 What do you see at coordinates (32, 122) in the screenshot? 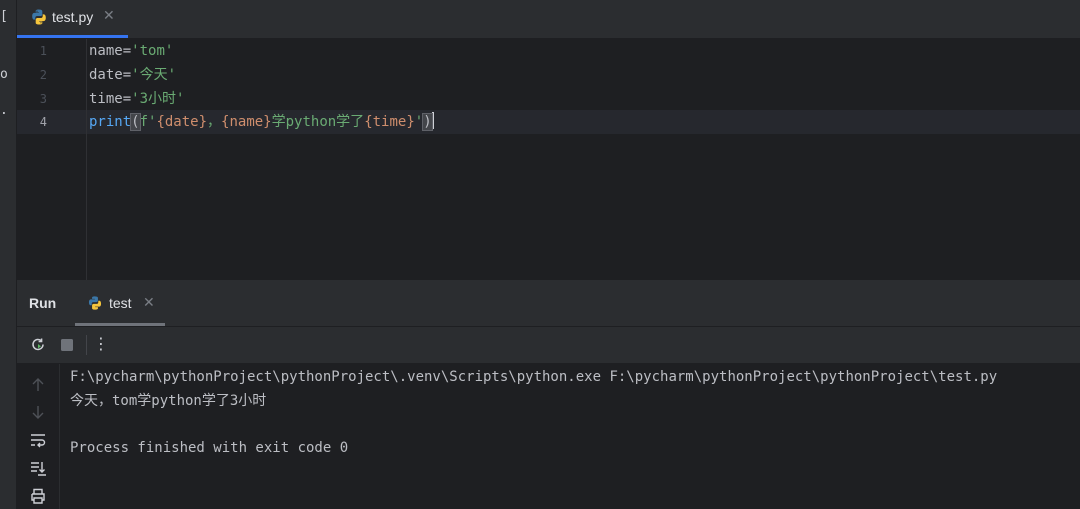
I see `line-number-current: 4` at bounding box center [32, 122].